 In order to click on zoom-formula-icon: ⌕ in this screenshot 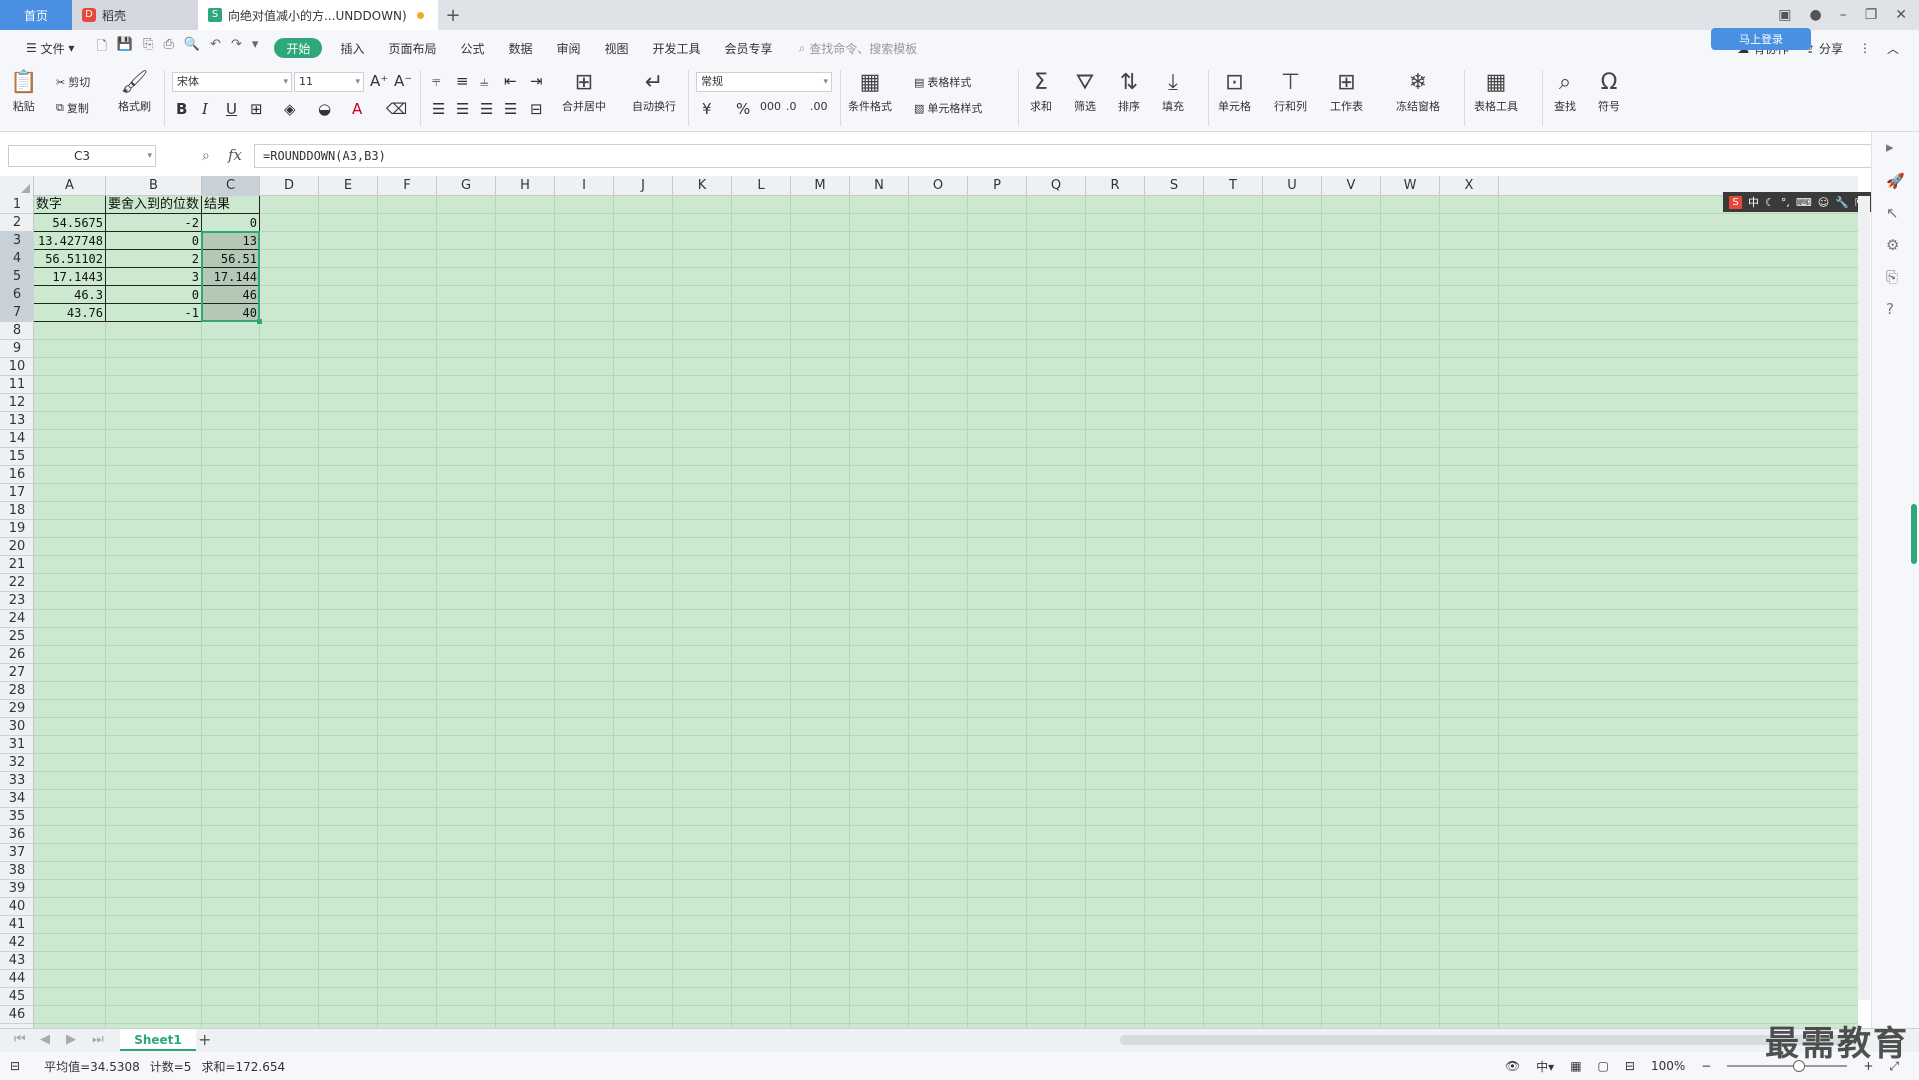, I will do `click(206, 156)`.